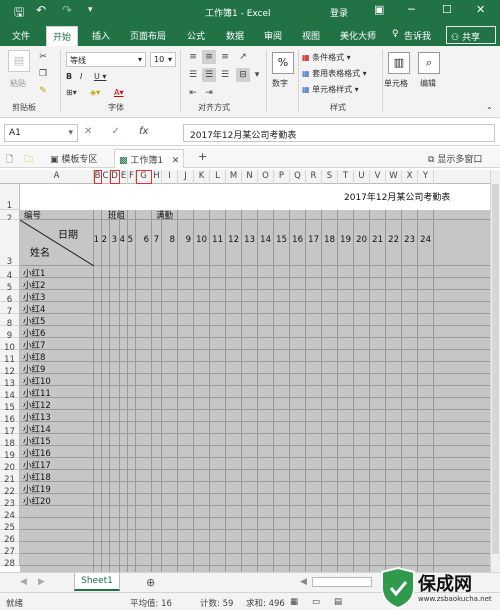 This screenshot has height=610, width=500. I want to click on lightbulb-icon: ♀, so click(395, 34).